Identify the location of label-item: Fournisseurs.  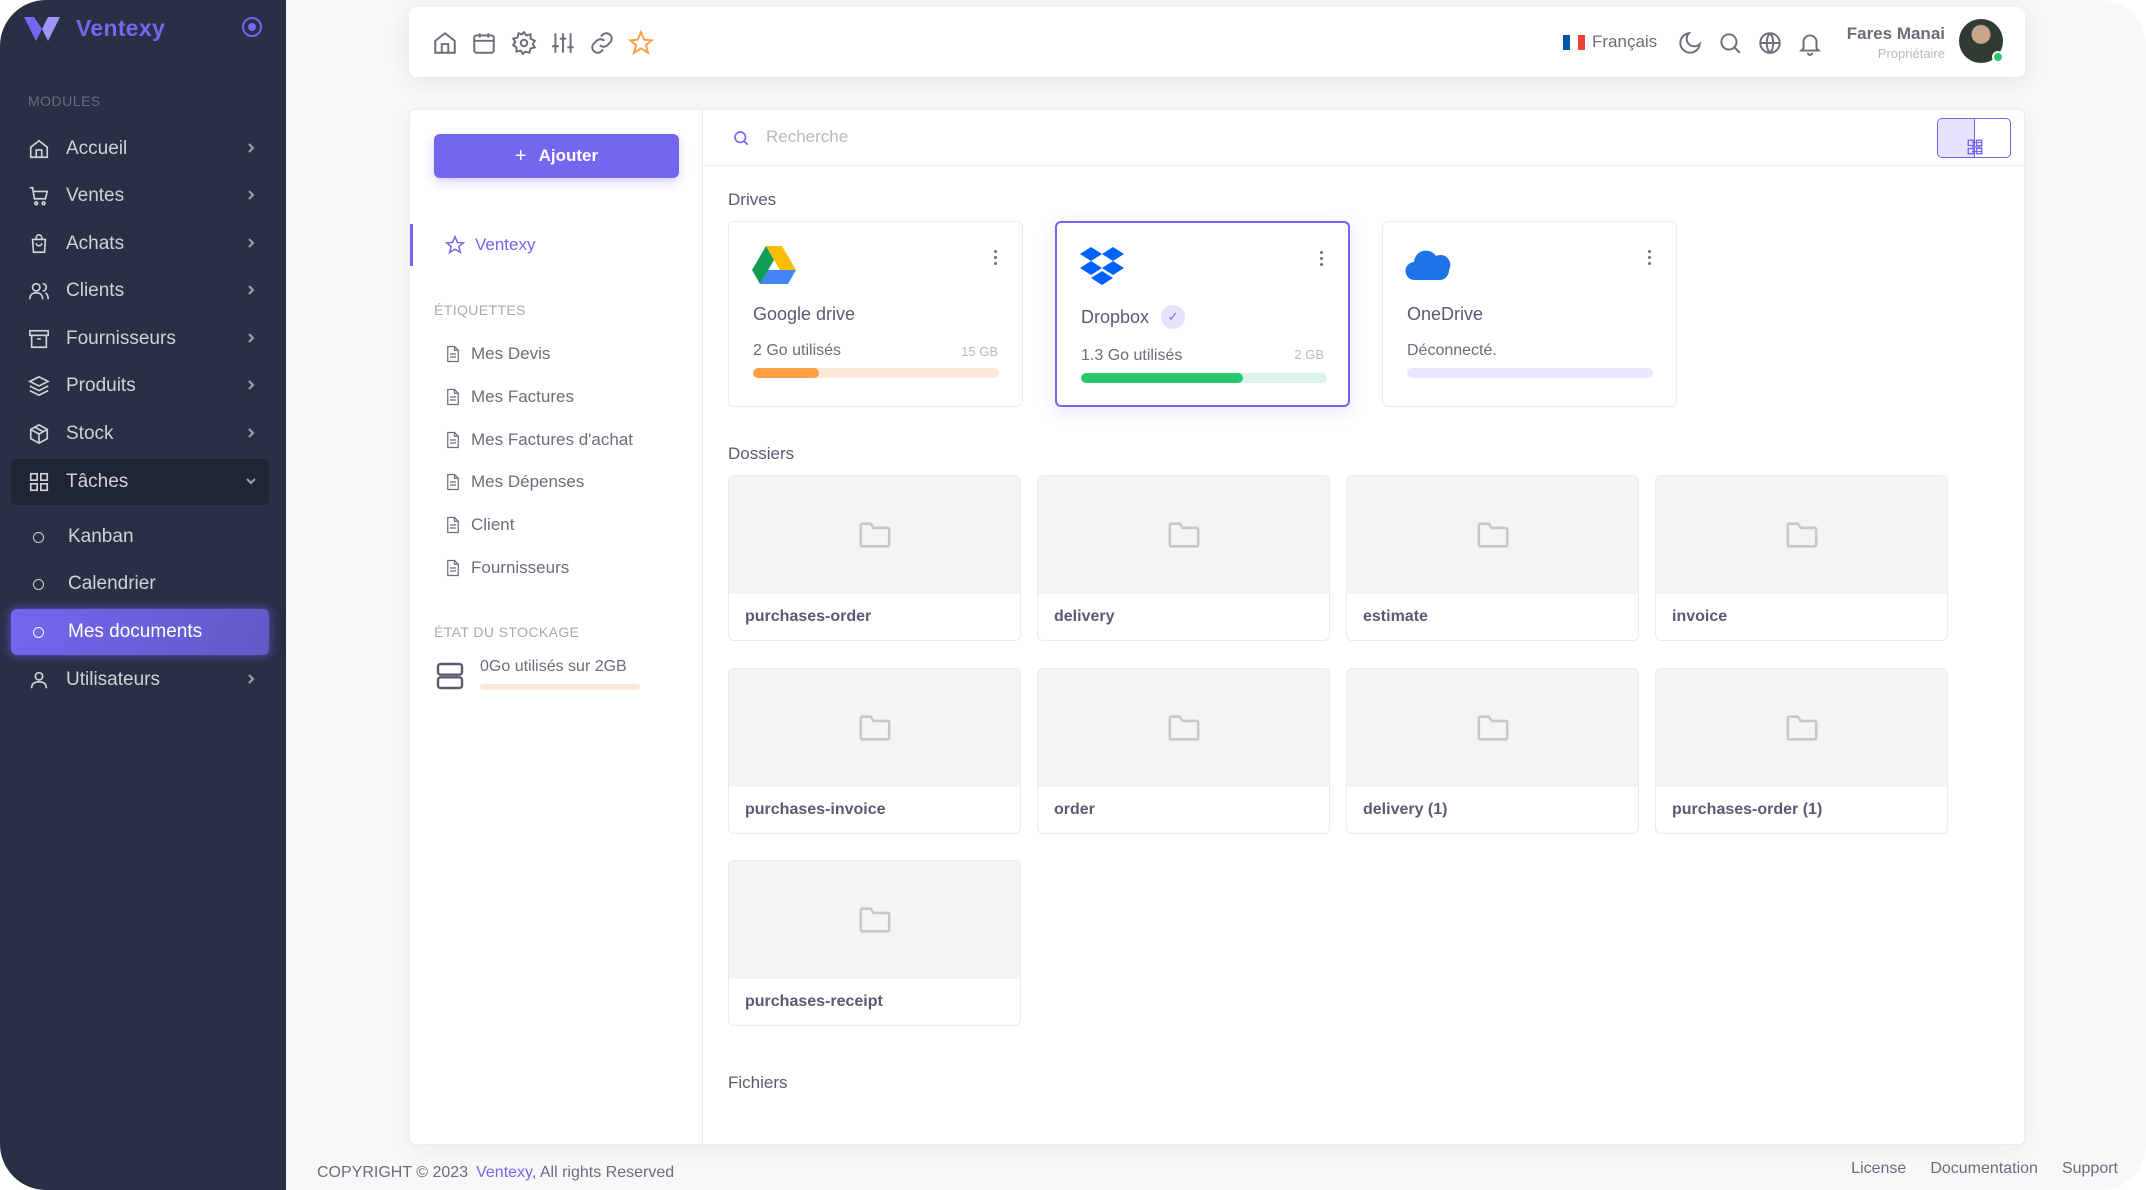
(506, 568).